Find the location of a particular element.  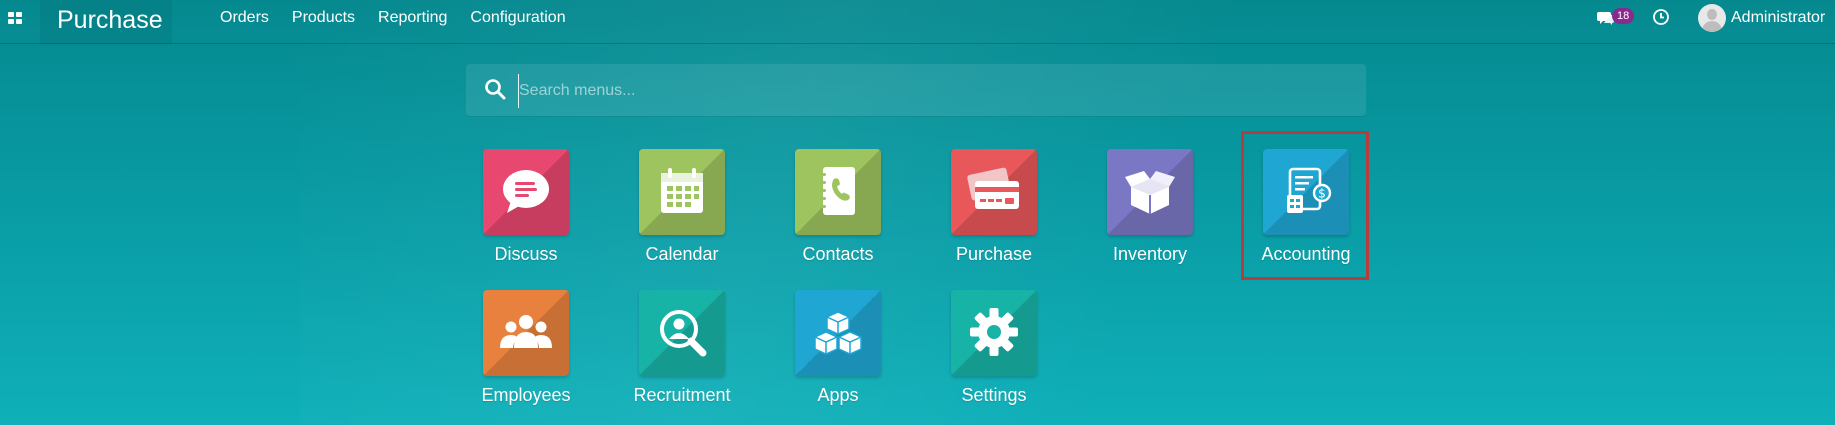

app-label-recruitment: Recruitment is located at coordinates (682, 395).